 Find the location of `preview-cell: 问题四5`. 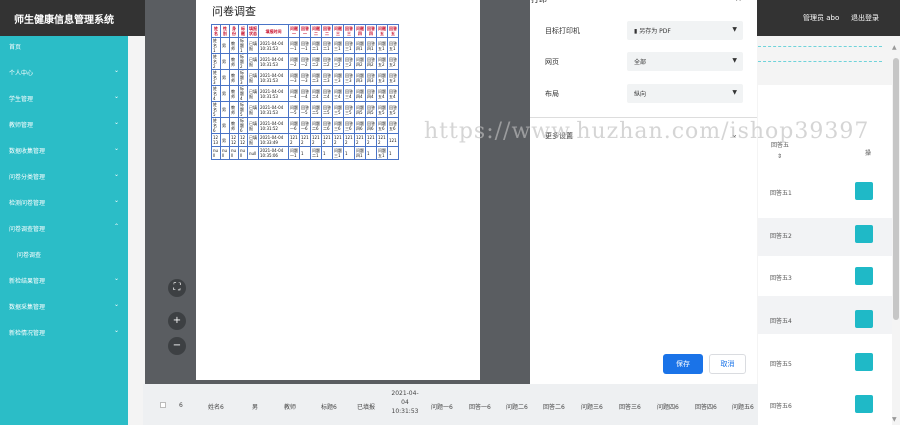

preview-cell: 问题四5 is located at coordinates (360, 109).